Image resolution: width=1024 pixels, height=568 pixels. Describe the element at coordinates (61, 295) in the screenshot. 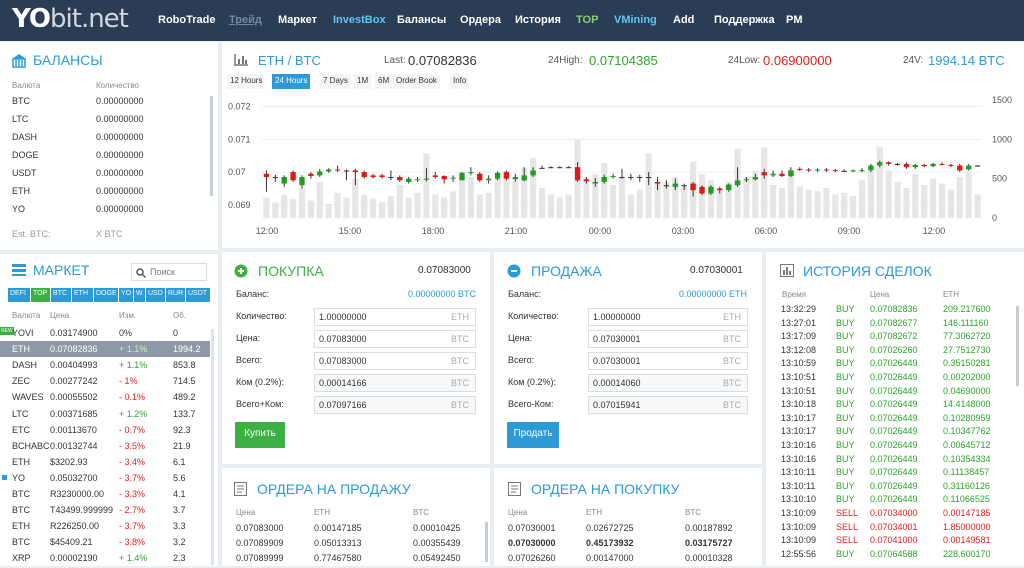

I see `market-tab-btc: BTC` at that location.